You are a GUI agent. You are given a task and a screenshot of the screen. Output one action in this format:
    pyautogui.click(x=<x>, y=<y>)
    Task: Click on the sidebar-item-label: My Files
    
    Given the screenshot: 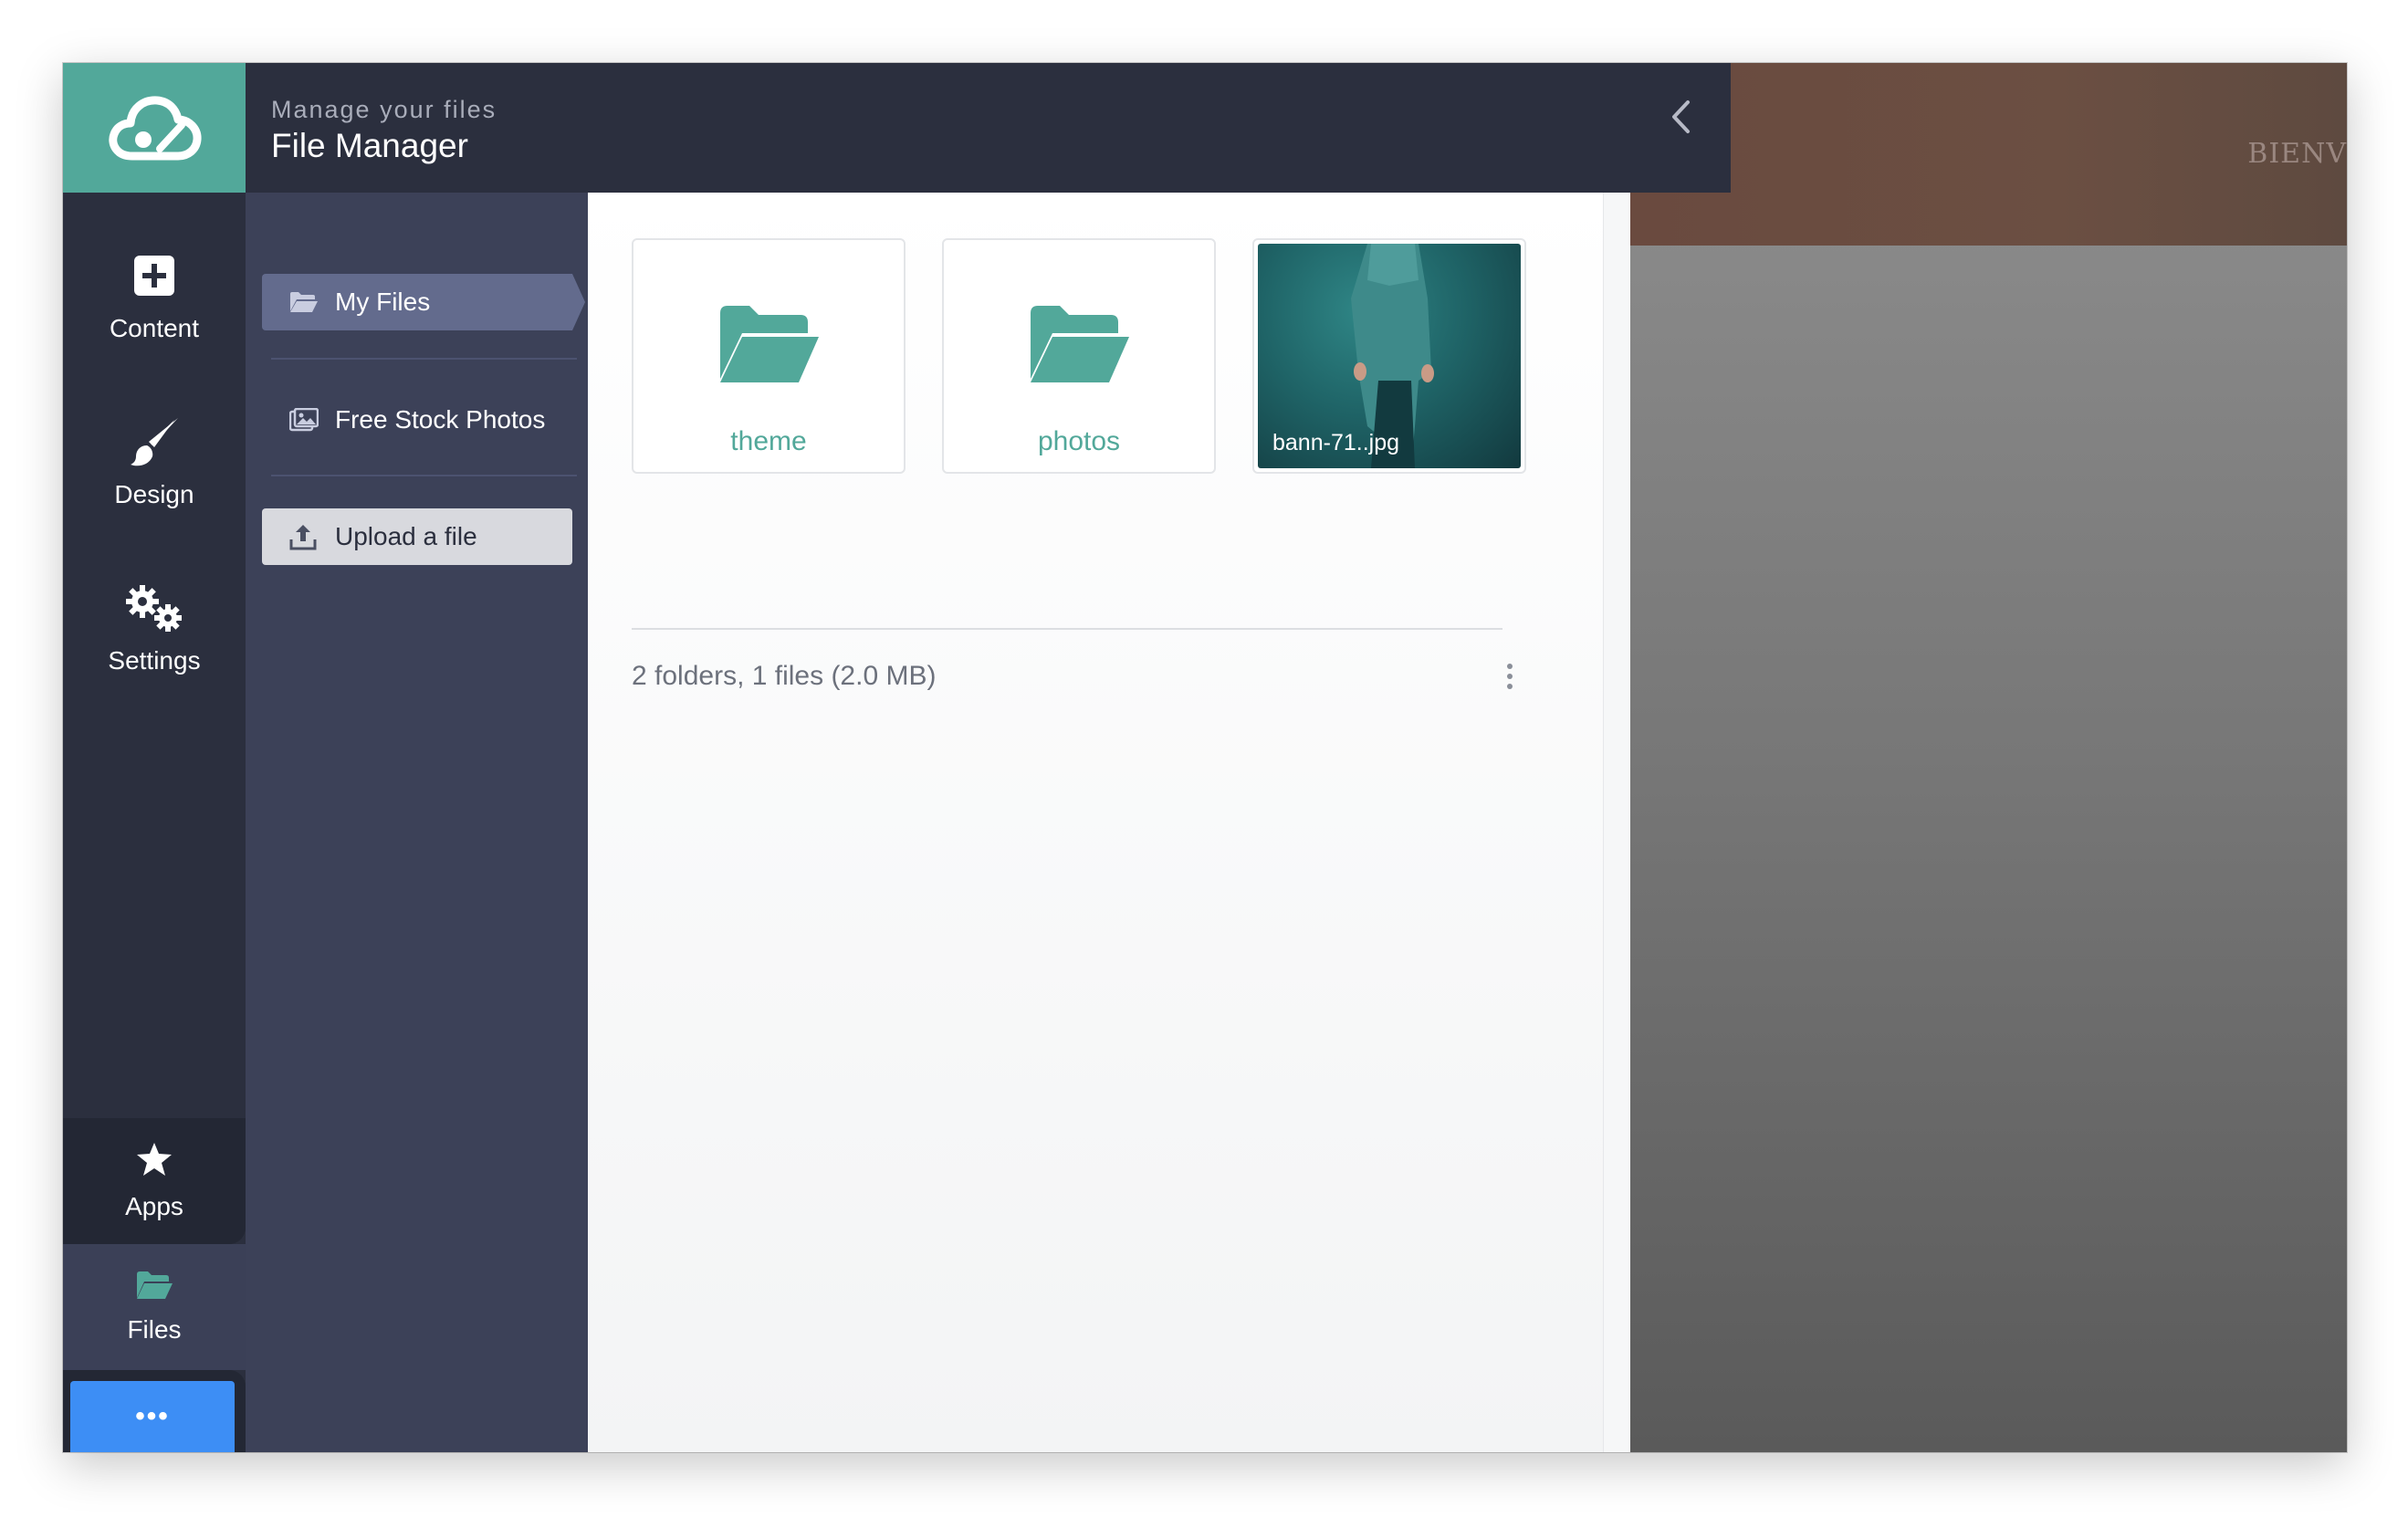 What is the action you would take?
    pyautogui.click(x=383, y=302)
    